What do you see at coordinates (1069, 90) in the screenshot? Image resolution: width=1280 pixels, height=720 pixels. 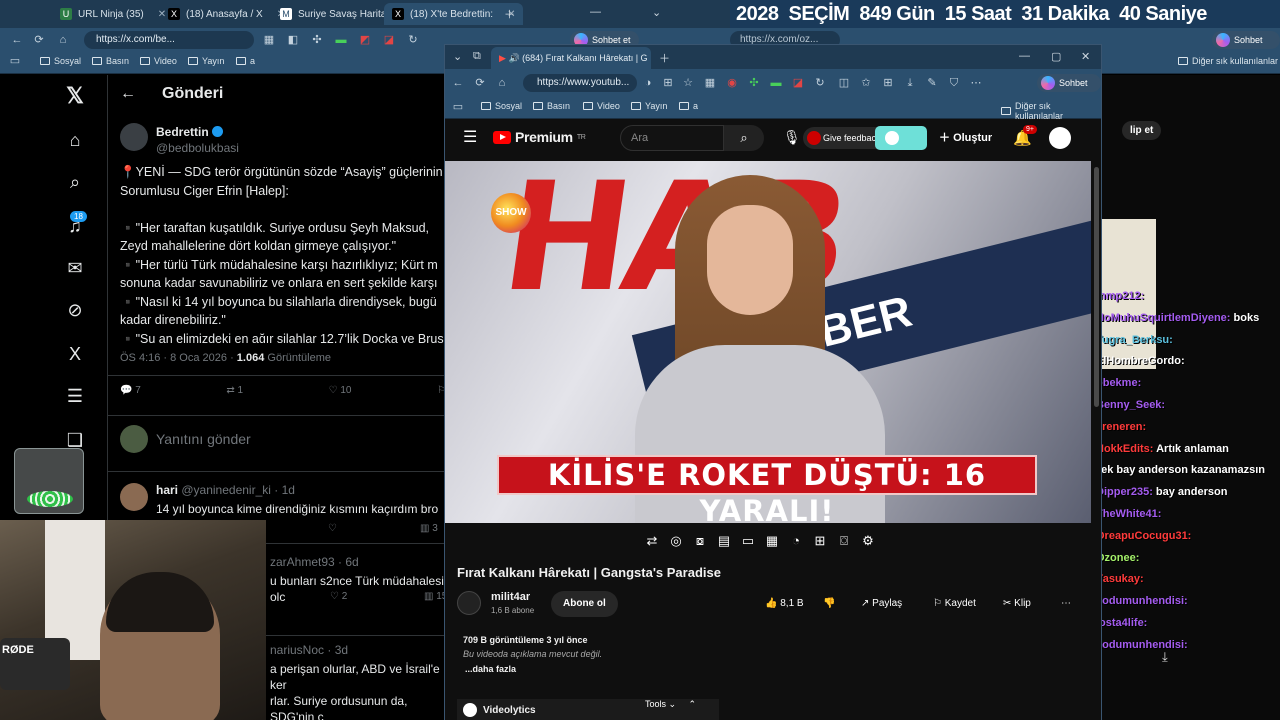 I see `sohbet-button: Sohbet et` at bounding box center [1069, 90].